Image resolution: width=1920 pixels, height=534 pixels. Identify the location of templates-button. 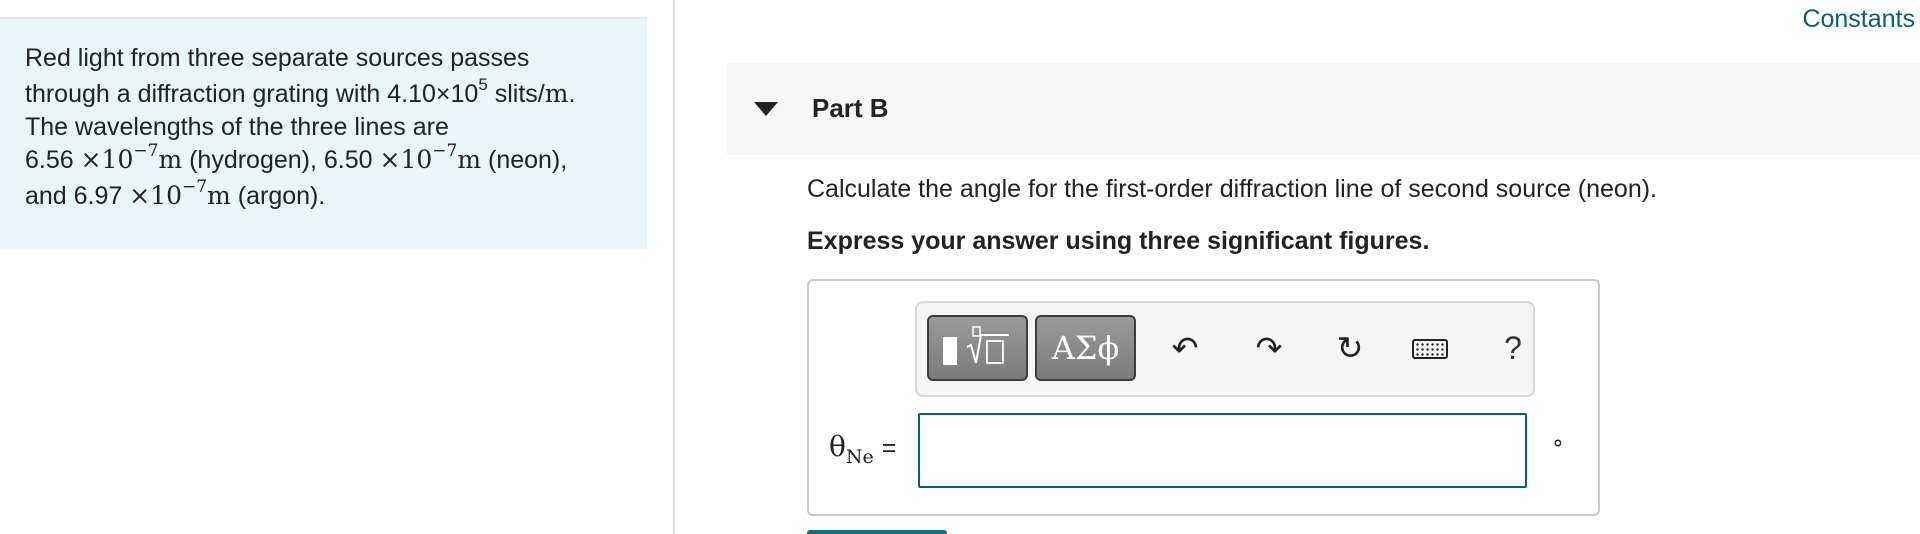
(977, 348).